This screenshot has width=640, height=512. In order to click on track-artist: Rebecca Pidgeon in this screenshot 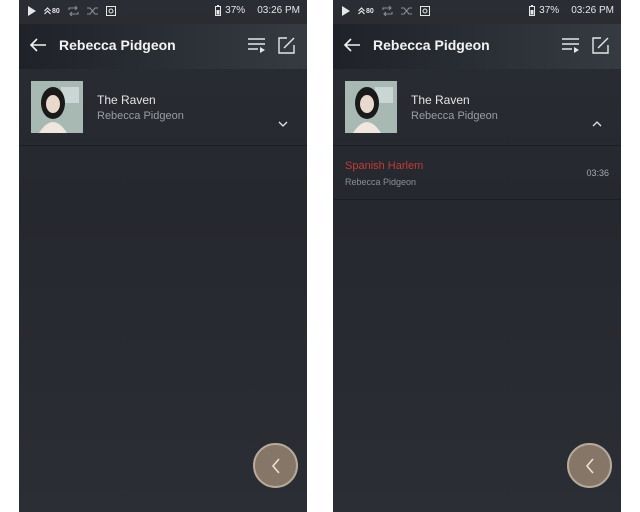, I will do `click(381, 182)`.